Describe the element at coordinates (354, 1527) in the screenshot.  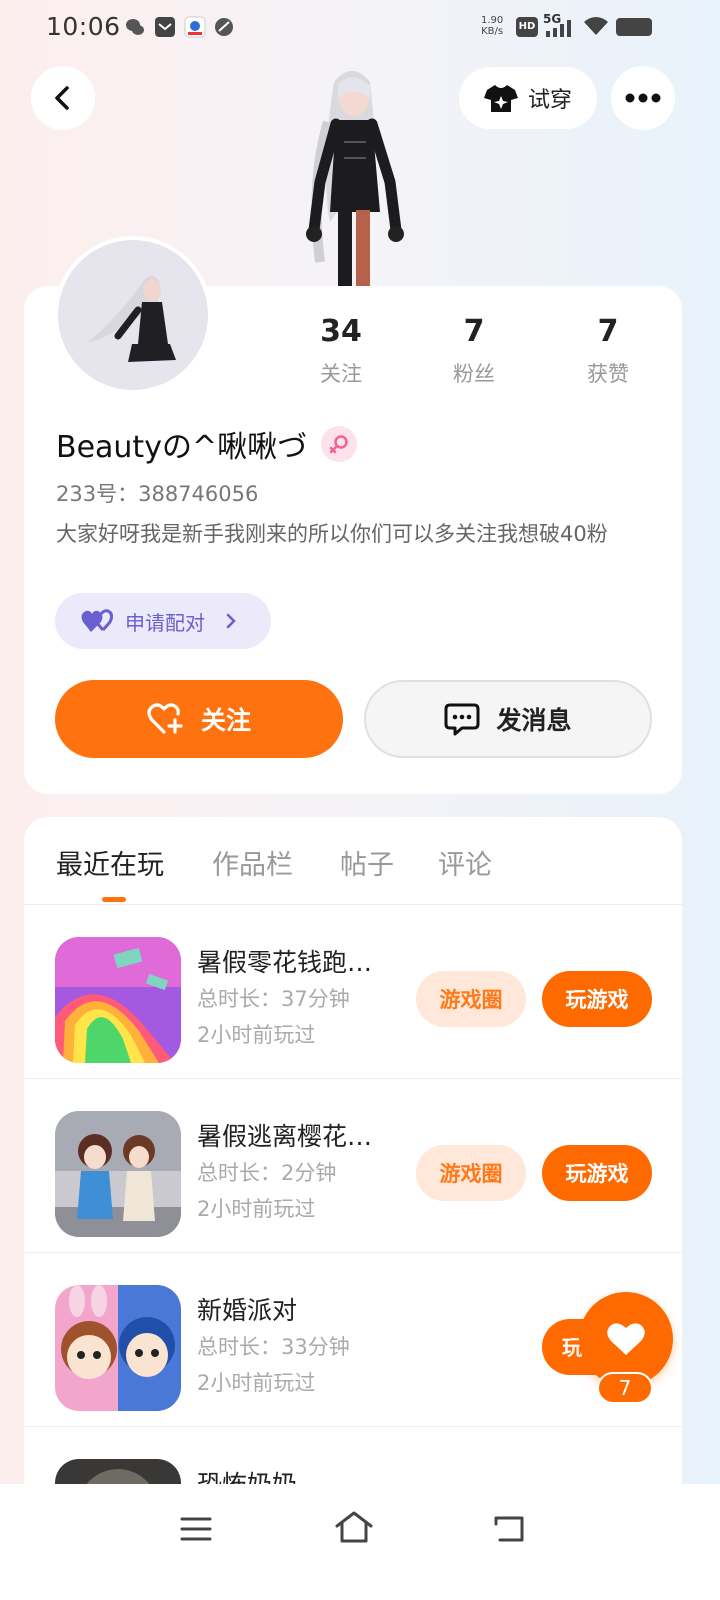
I see `home-icon` at that location.